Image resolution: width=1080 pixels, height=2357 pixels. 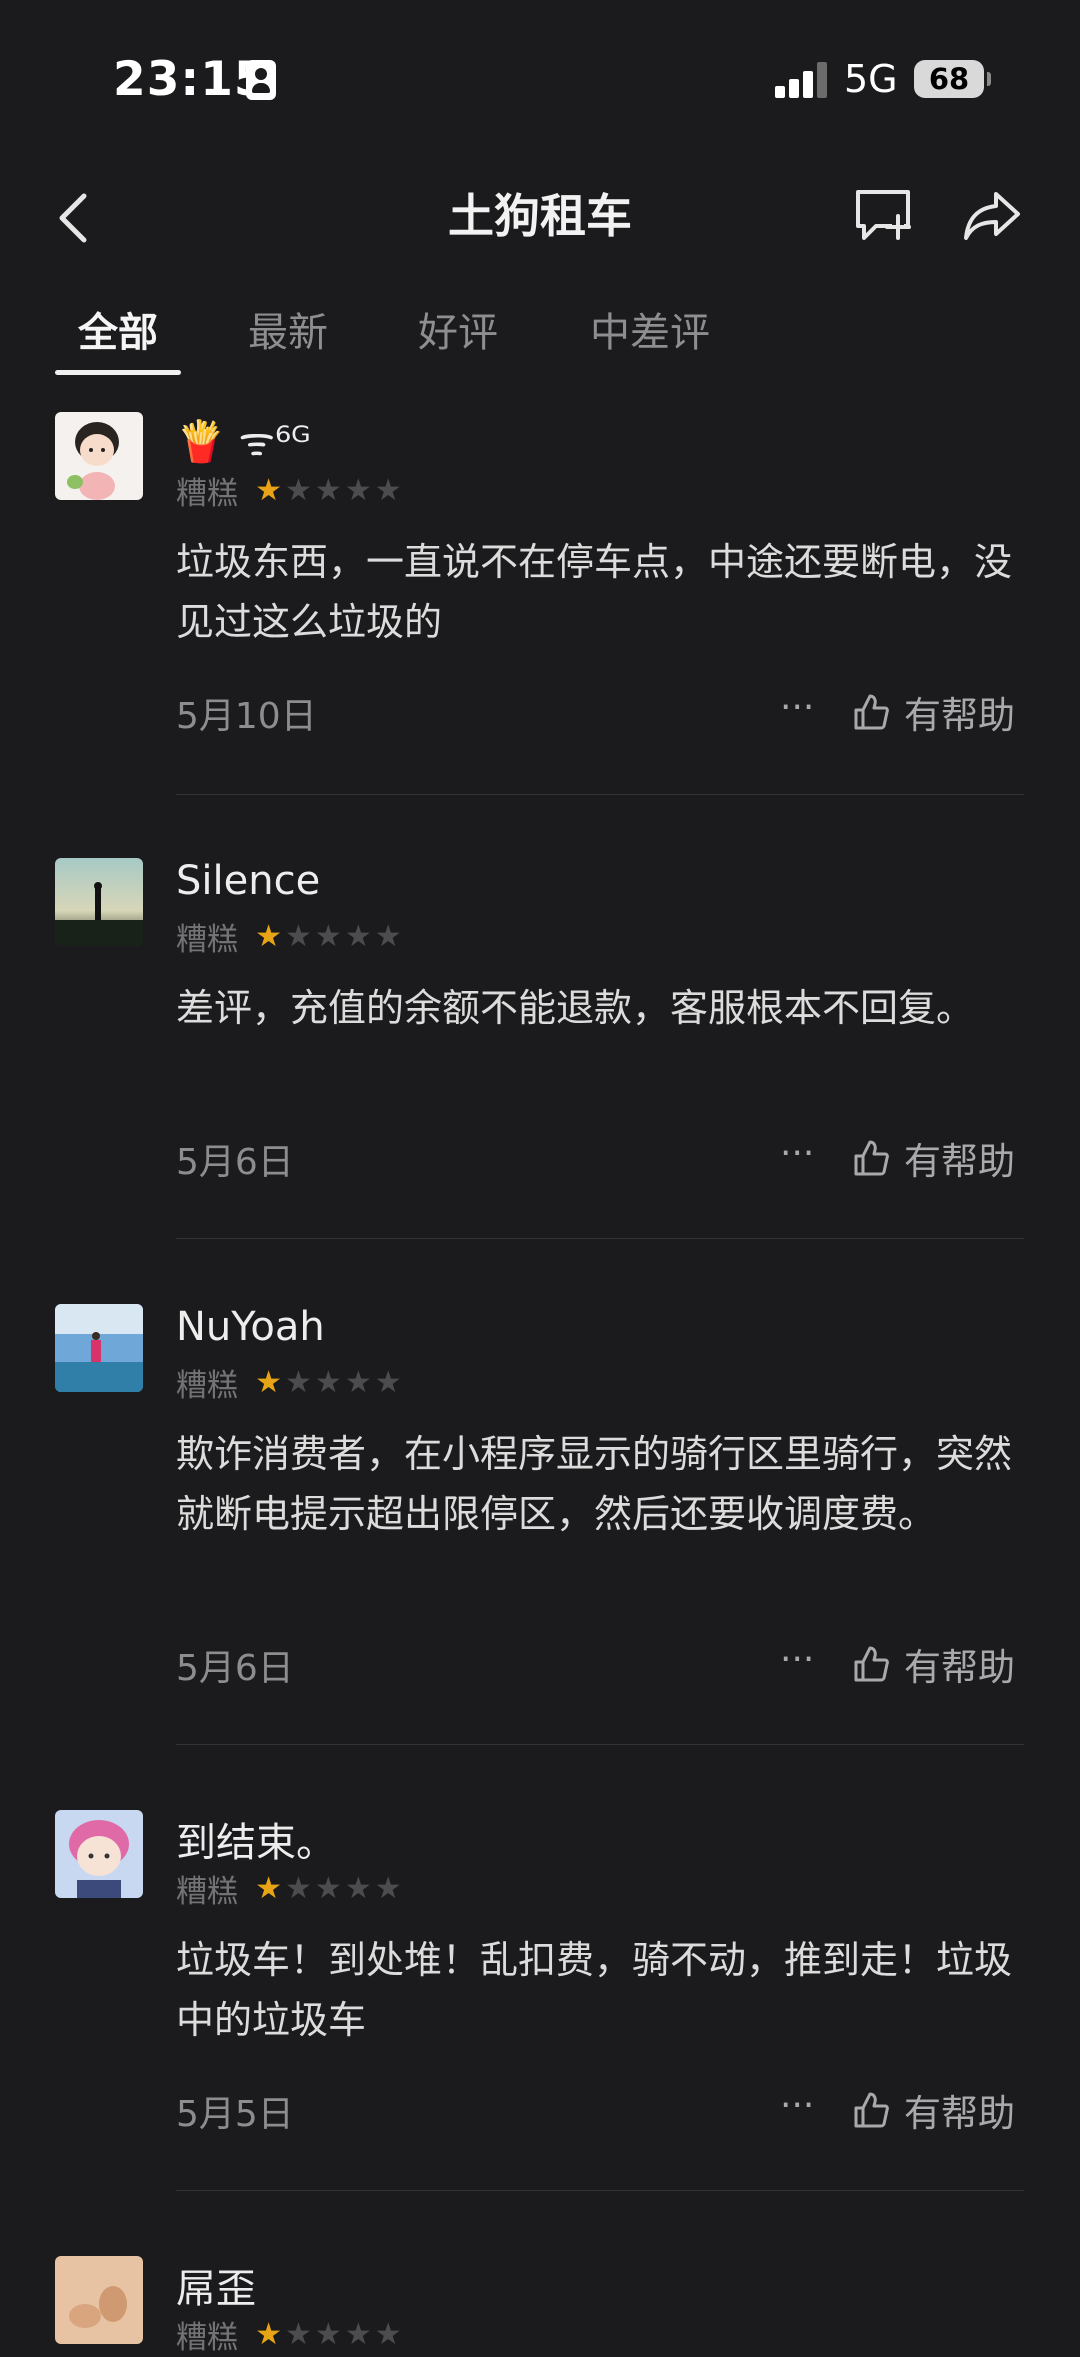 What do you see at coordinates (235, 2114) in the screenshot?
I see `review-date: 5月5日` at bounding box center [235, 2114].